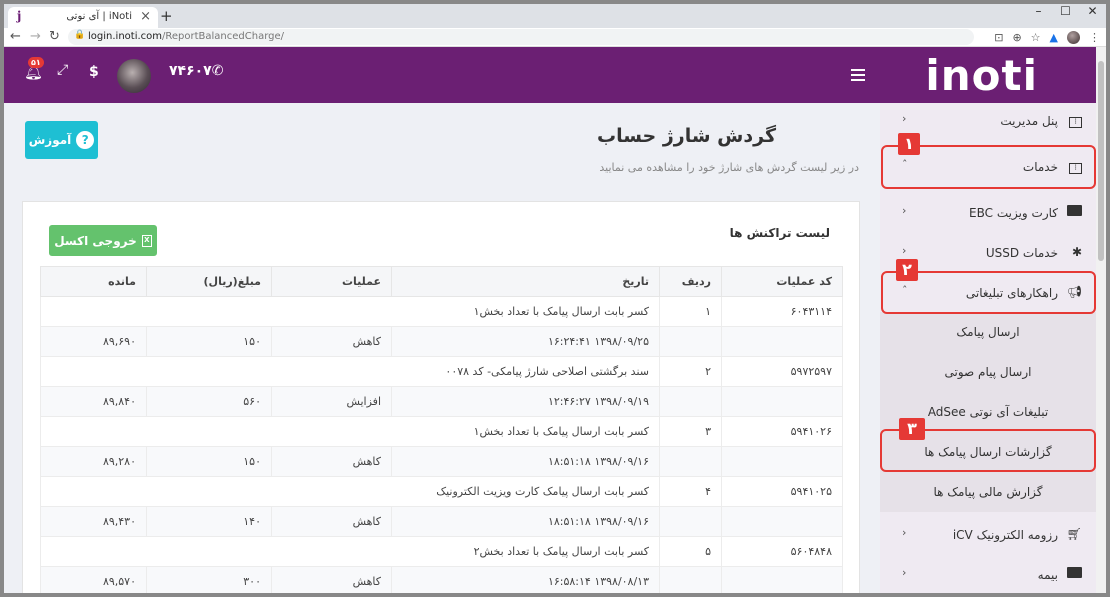 This screenshot has width=1110, height=597. Describe the element at coordinates (858, 76) in the screenshot. I see `hamburger-menu-icon` at that location.